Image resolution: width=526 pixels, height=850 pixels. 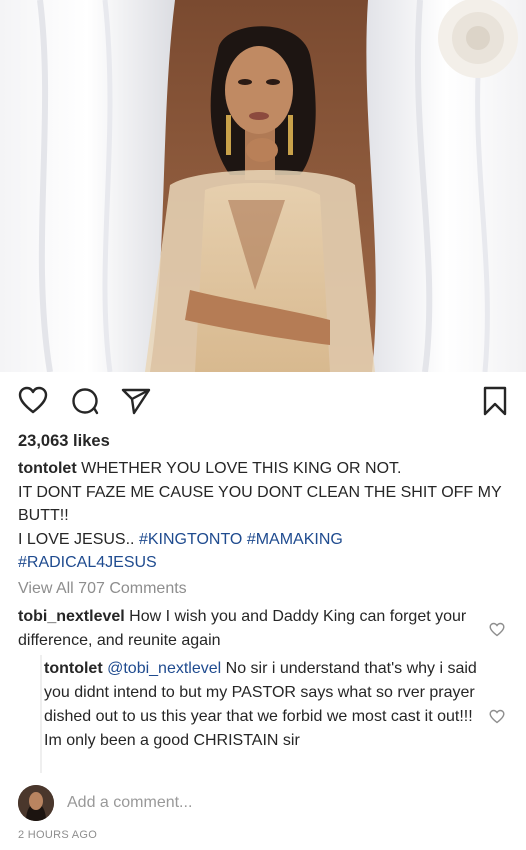 What do you see at coordinates (76, 539) in the screenshot?
I see `caption-line-3: I LOVE JESUS..` at bounding box center [76, 539].